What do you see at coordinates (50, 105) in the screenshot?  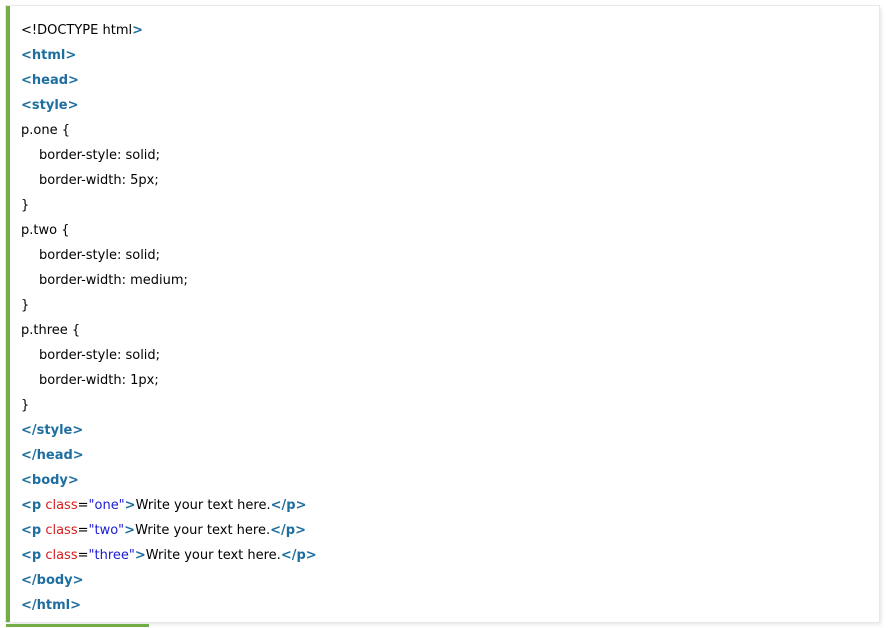 I see `style-open-tag: <style>` at bounding box center [50, 105].